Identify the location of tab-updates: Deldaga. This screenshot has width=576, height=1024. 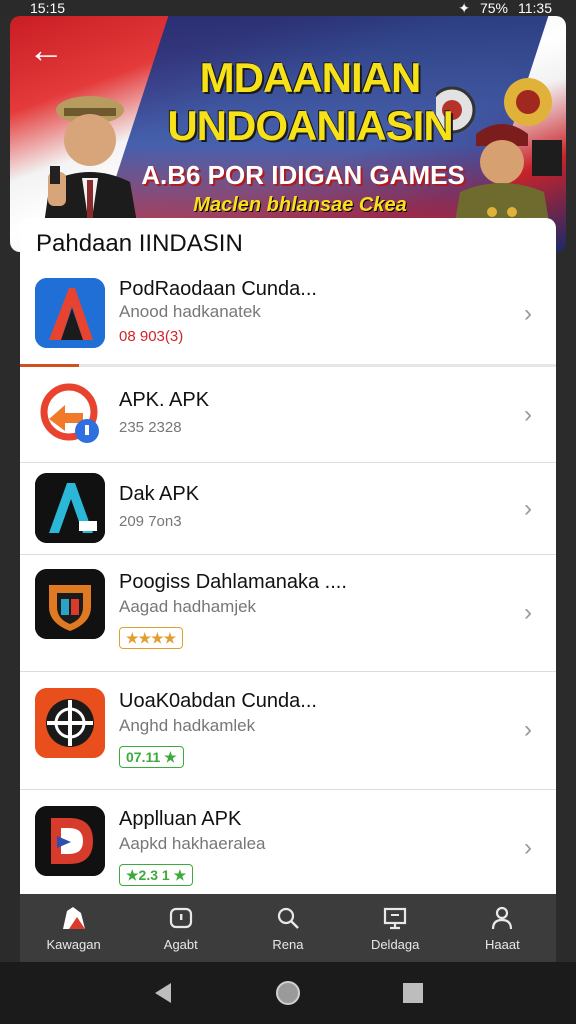
(395, 928).